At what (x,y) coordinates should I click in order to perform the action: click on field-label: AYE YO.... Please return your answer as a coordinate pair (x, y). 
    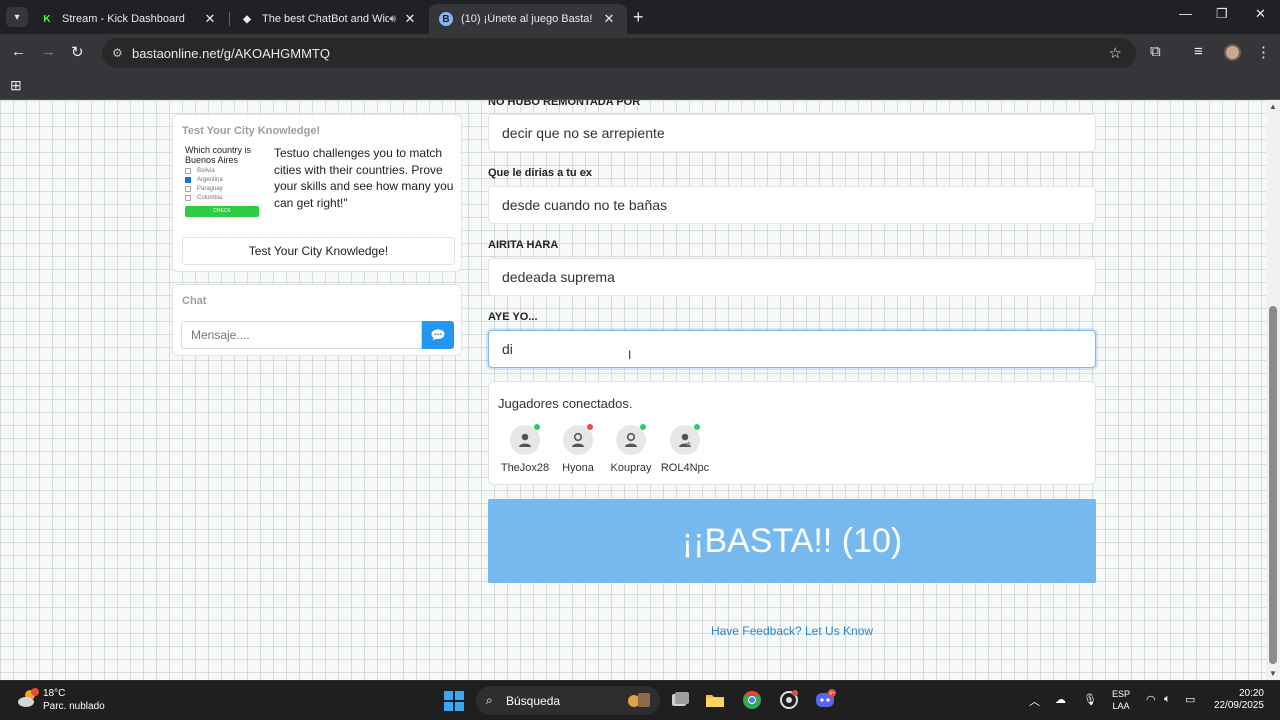
    Looking at the image, I should click on (513, 317).